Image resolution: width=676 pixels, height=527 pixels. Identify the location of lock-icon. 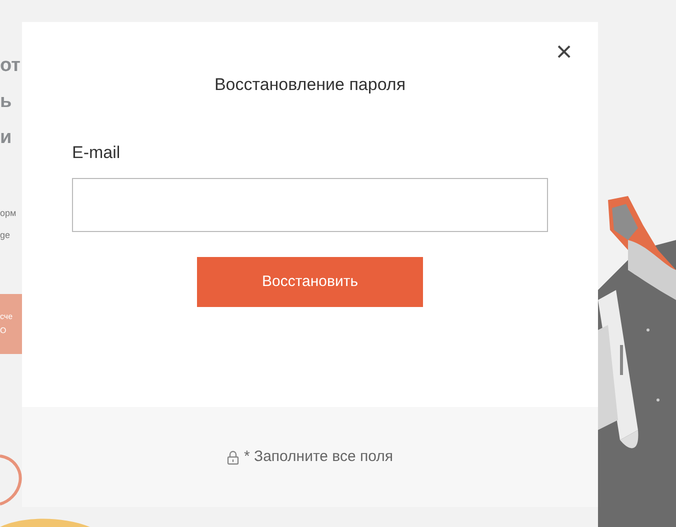
(233, 457).